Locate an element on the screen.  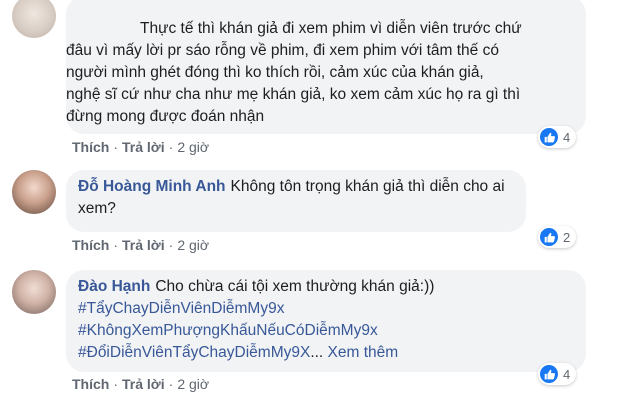
hashtag-link: #TẩyChayDiễnViênDiễmMy9x is located at coordinates (326, 309).